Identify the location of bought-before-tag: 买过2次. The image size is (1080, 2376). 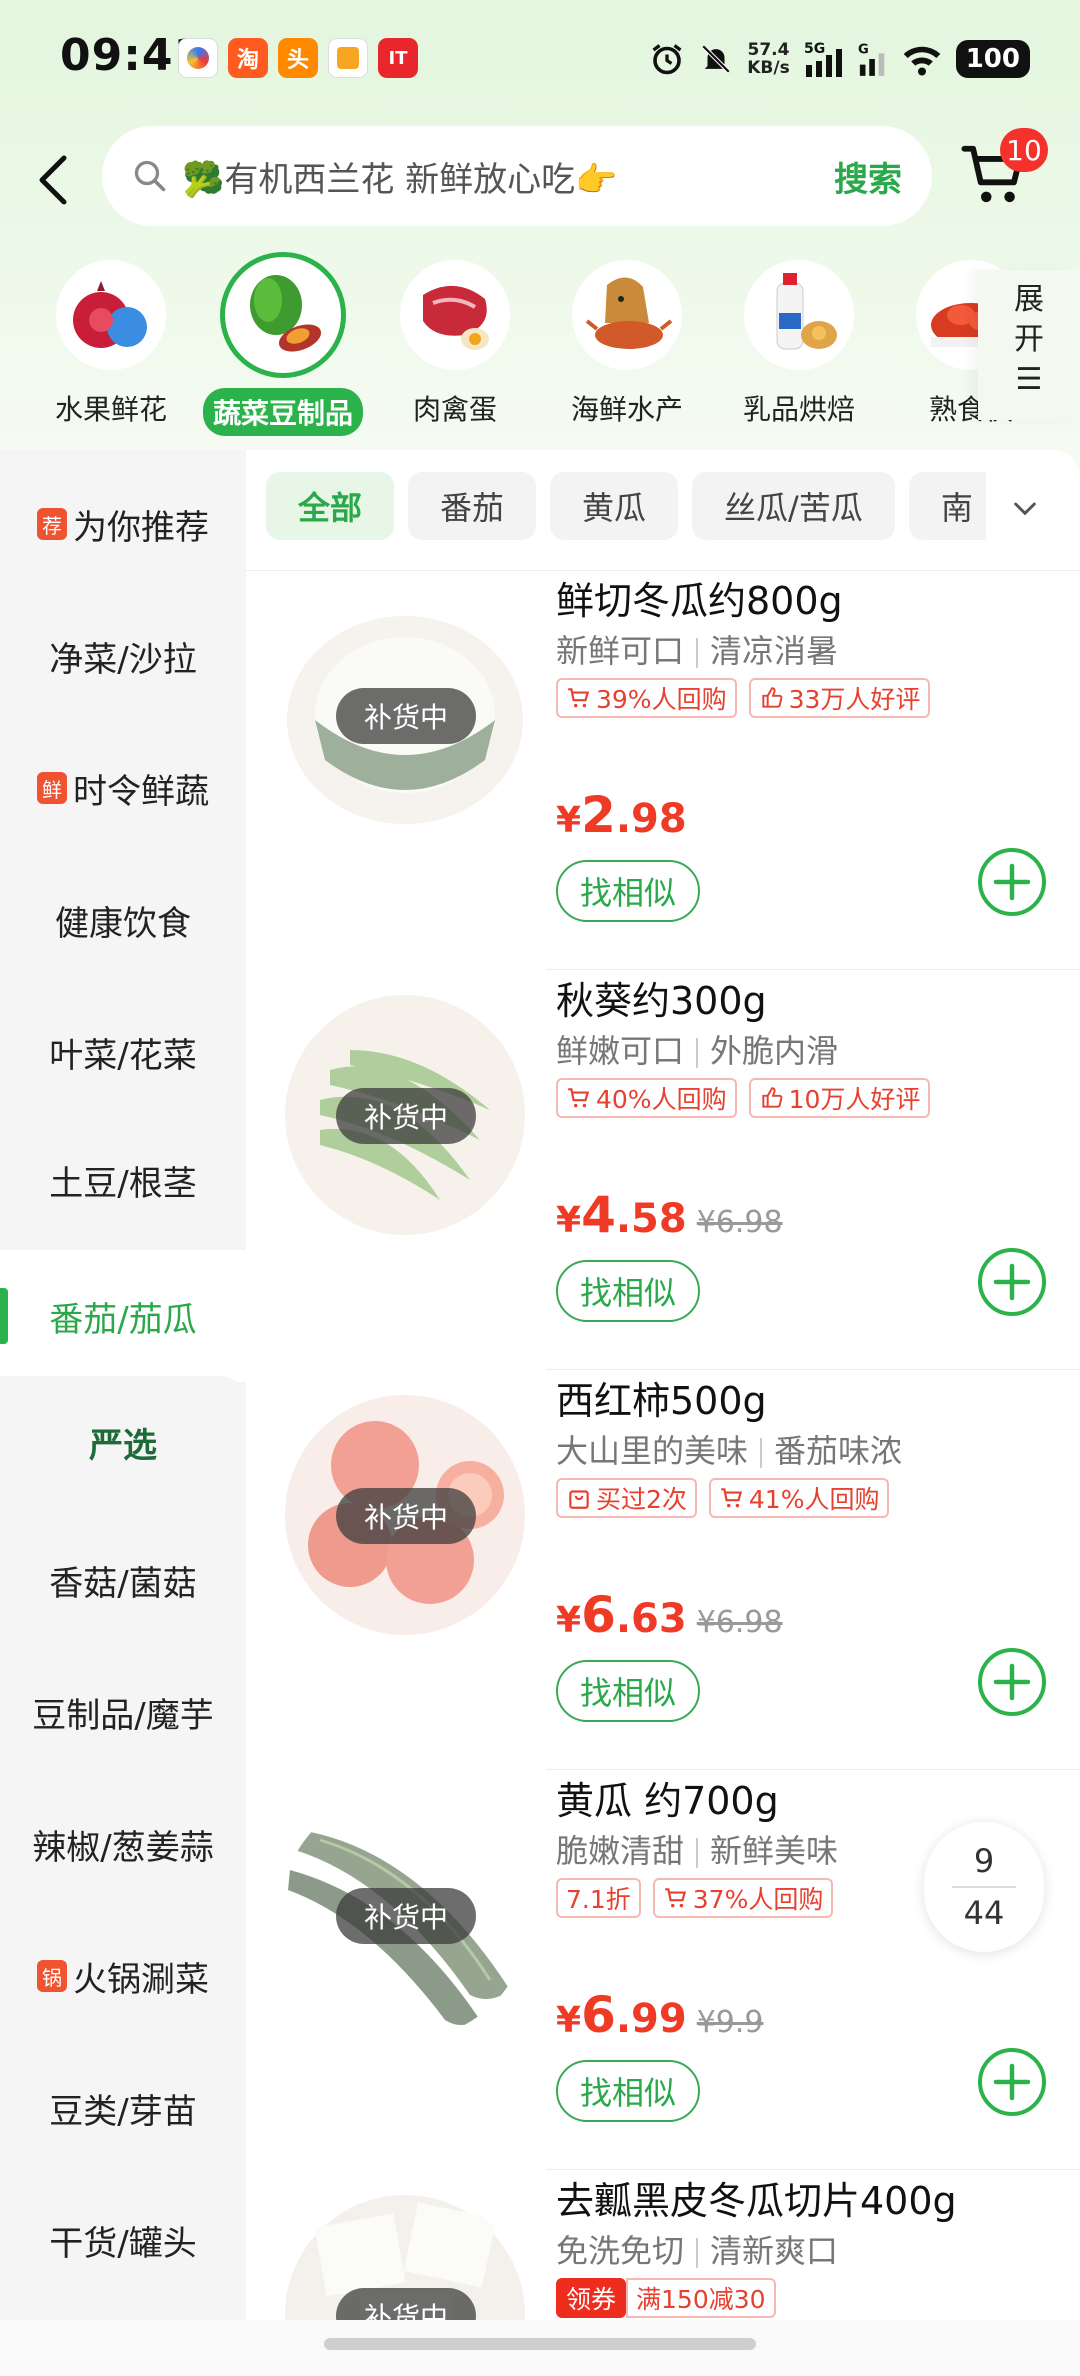
(626, 1498).